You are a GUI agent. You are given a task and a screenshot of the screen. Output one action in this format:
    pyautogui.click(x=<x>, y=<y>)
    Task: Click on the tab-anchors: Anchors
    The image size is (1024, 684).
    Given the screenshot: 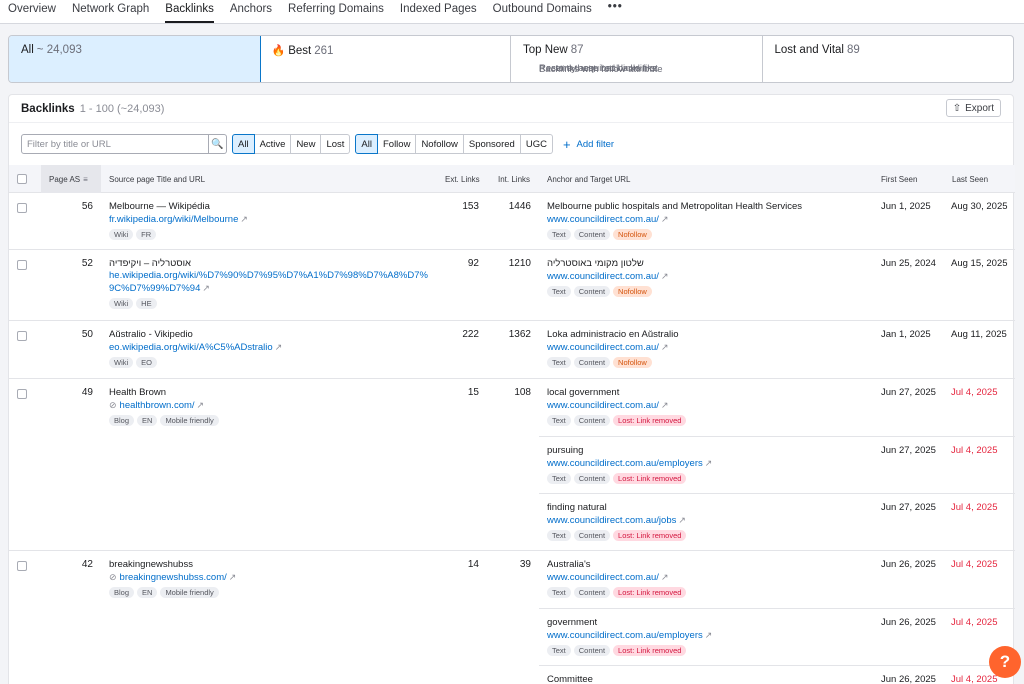 What is the action you would take?
    pyautogui.click(x=251, y=11)
    